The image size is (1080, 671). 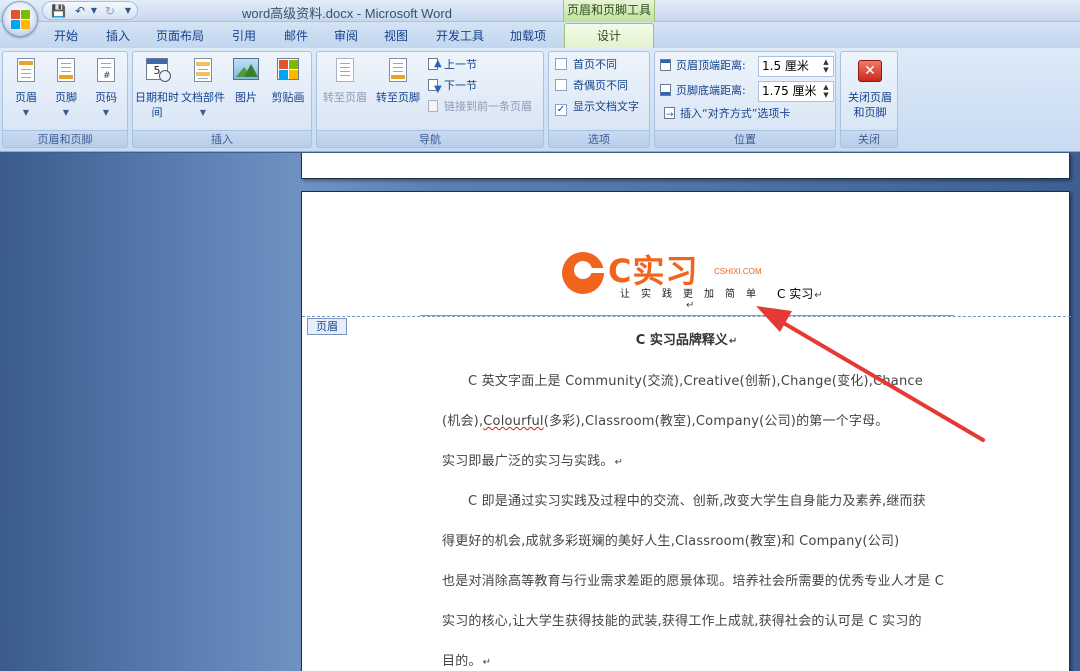 I want to click on date-time-button: 5 日期和时间, so click(x=157, y=88).